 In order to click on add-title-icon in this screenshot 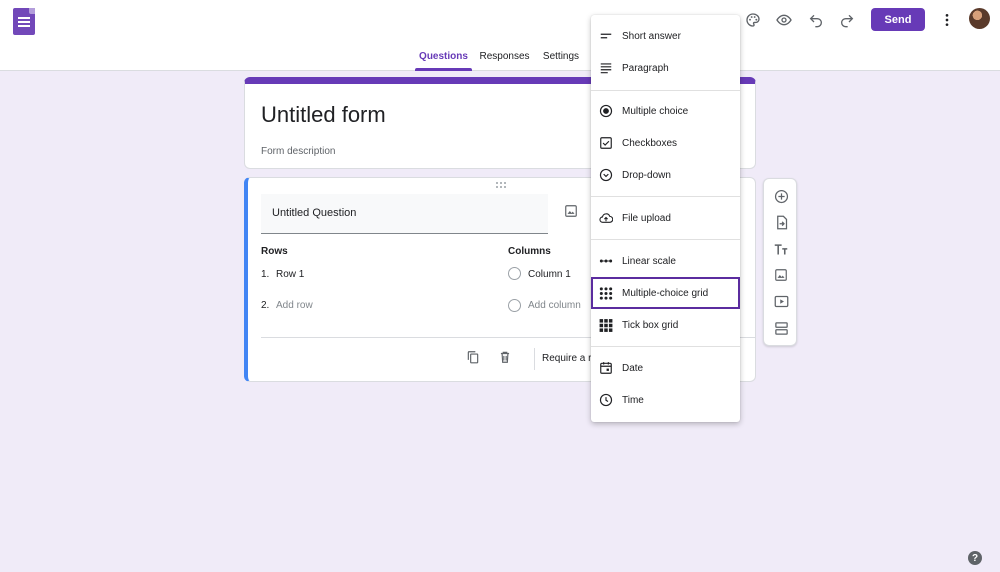, I will do `click(781, 249)`.